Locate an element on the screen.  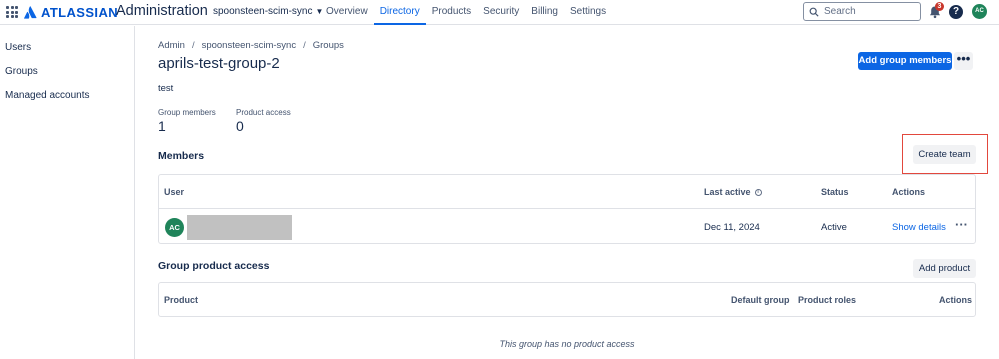
last-active-value: Dec 11, 2024 is located at coordinates (732, 227).